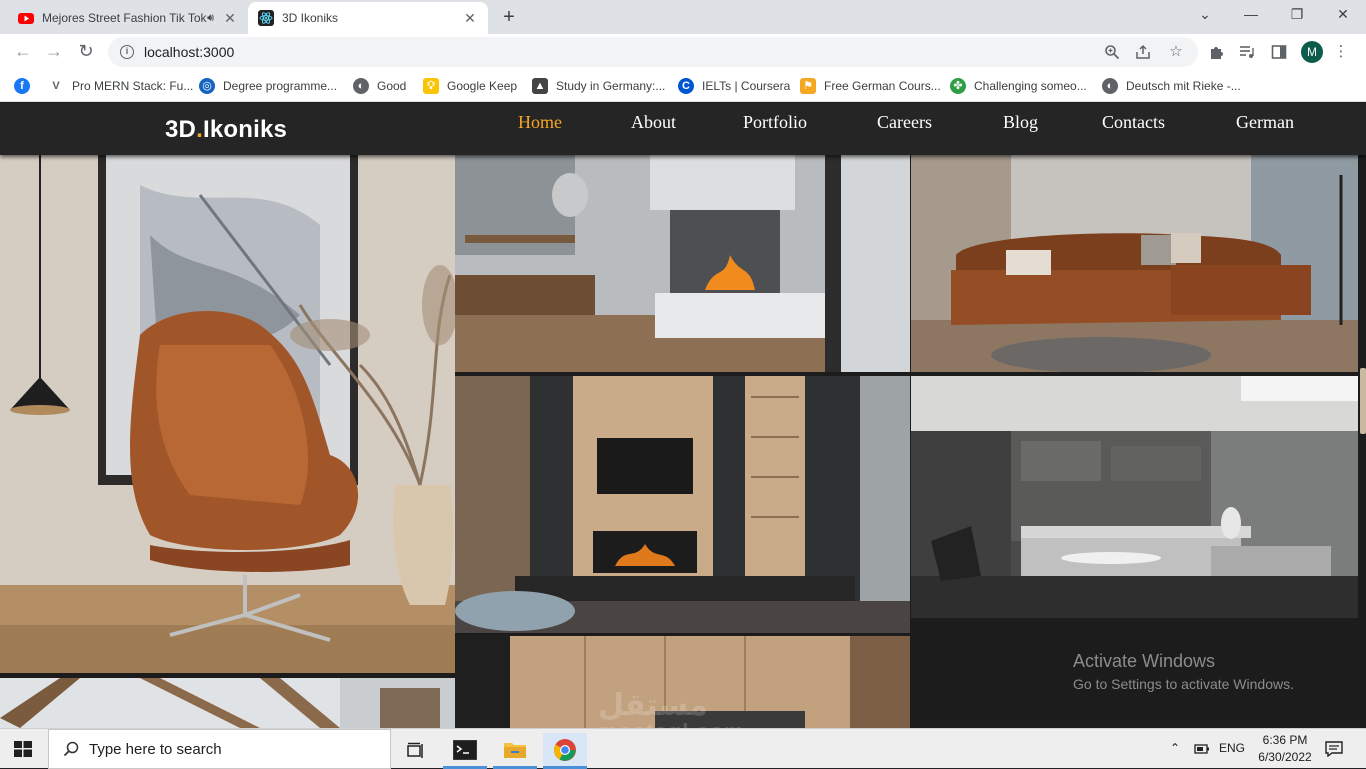  Describe the element at coordinates (1285, 757) in the screenshot. I see `clock-date: 6/30/2022` at that location.